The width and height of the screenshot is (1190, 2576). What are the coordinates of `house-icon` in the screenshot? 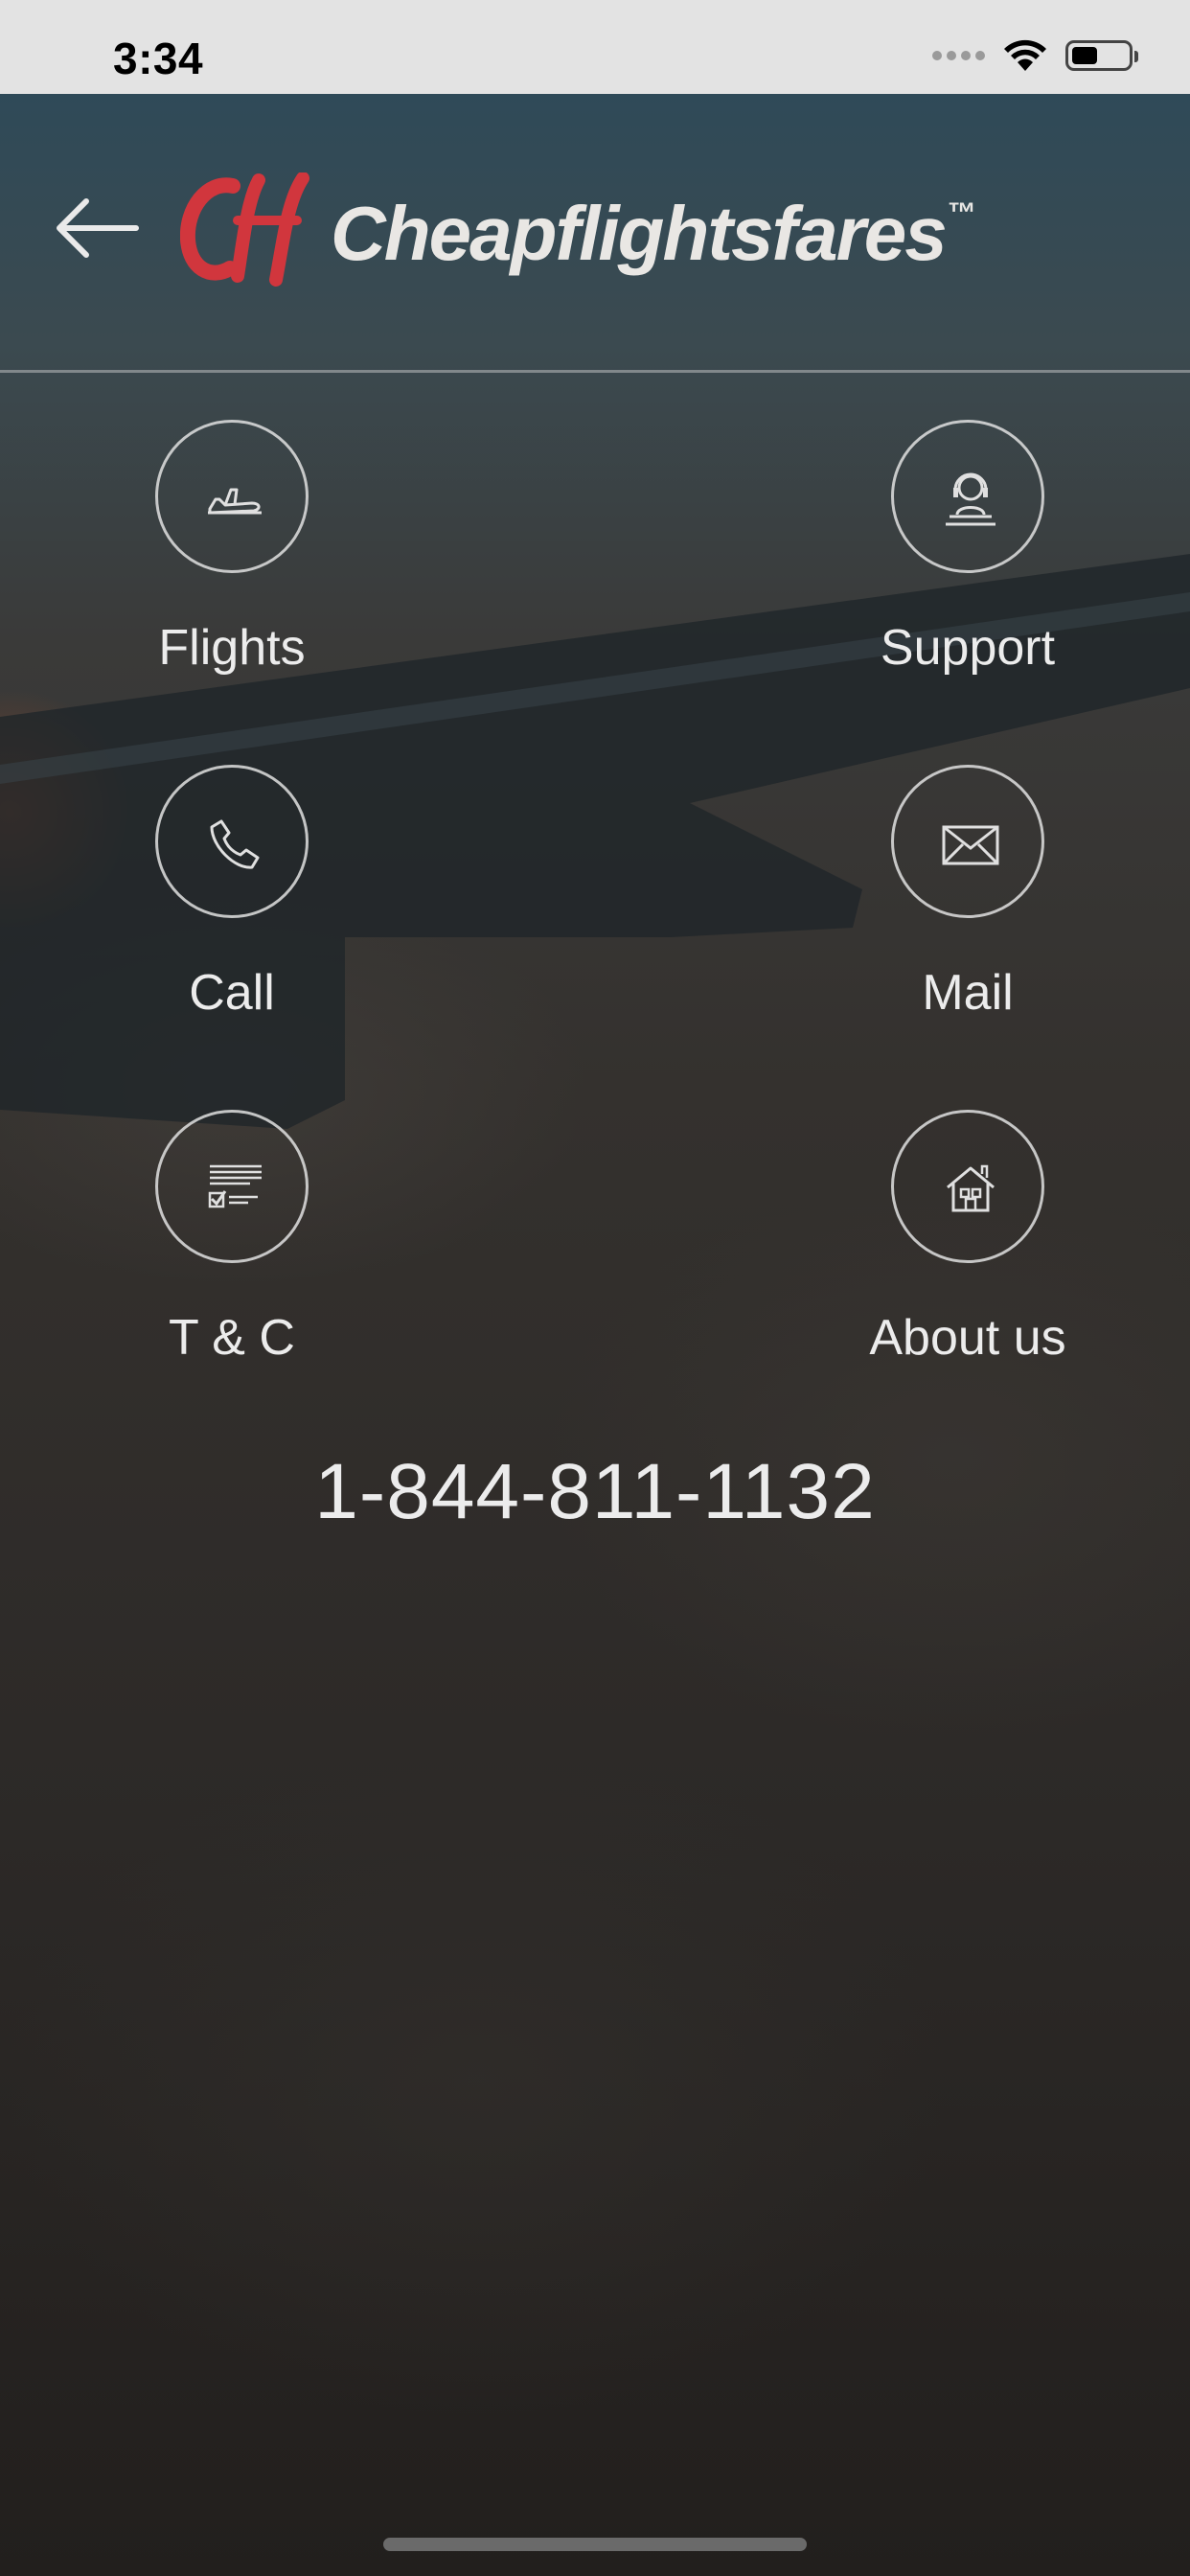 It's located at (971, 1188).